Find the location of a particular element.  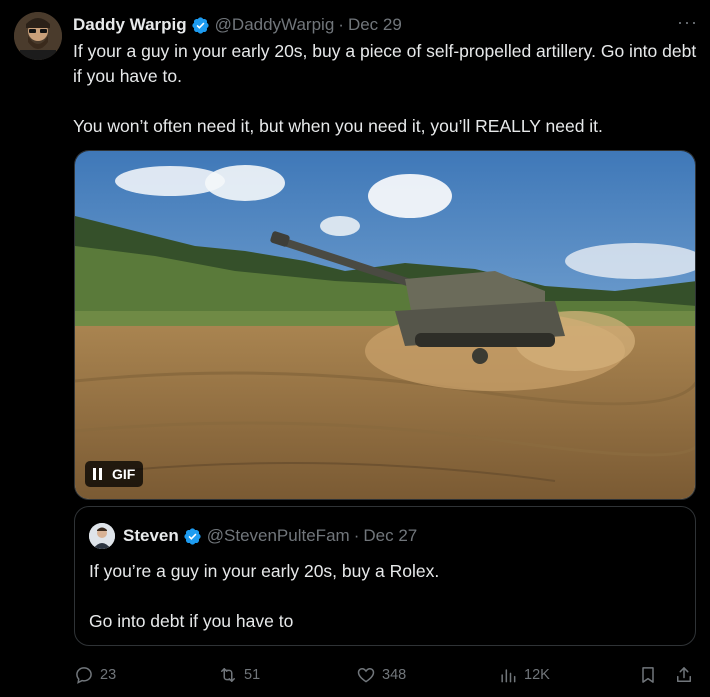

pause-icon is located at coordinates (97, 474).